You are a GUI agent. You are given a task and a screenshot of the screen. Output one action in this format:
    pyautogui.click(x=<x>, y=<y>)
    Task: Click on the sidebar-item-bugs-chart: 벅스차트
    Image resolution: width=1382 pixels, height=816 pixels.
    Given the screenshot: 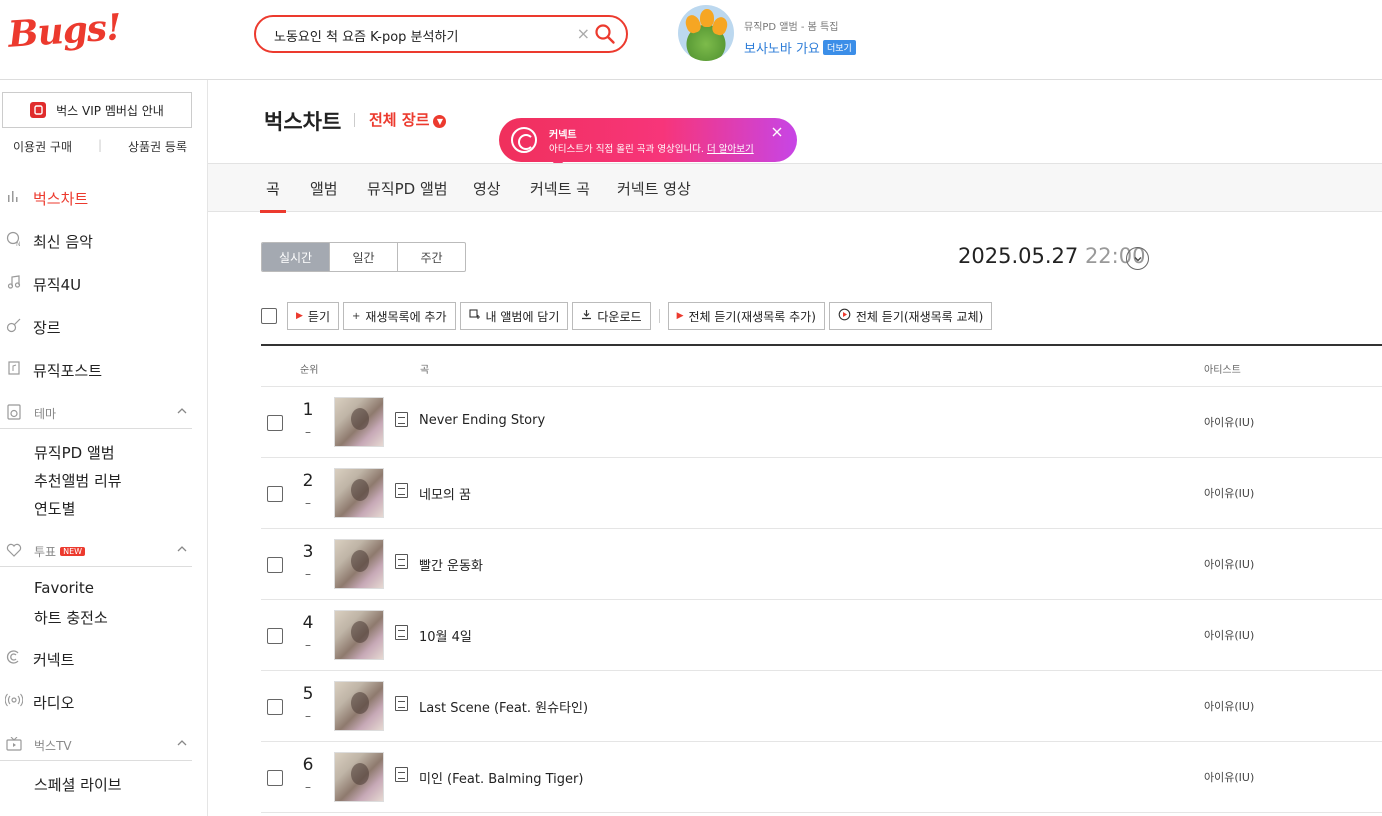 What is the action you would take?
    pyautogui.click(x=100, y=198)
    